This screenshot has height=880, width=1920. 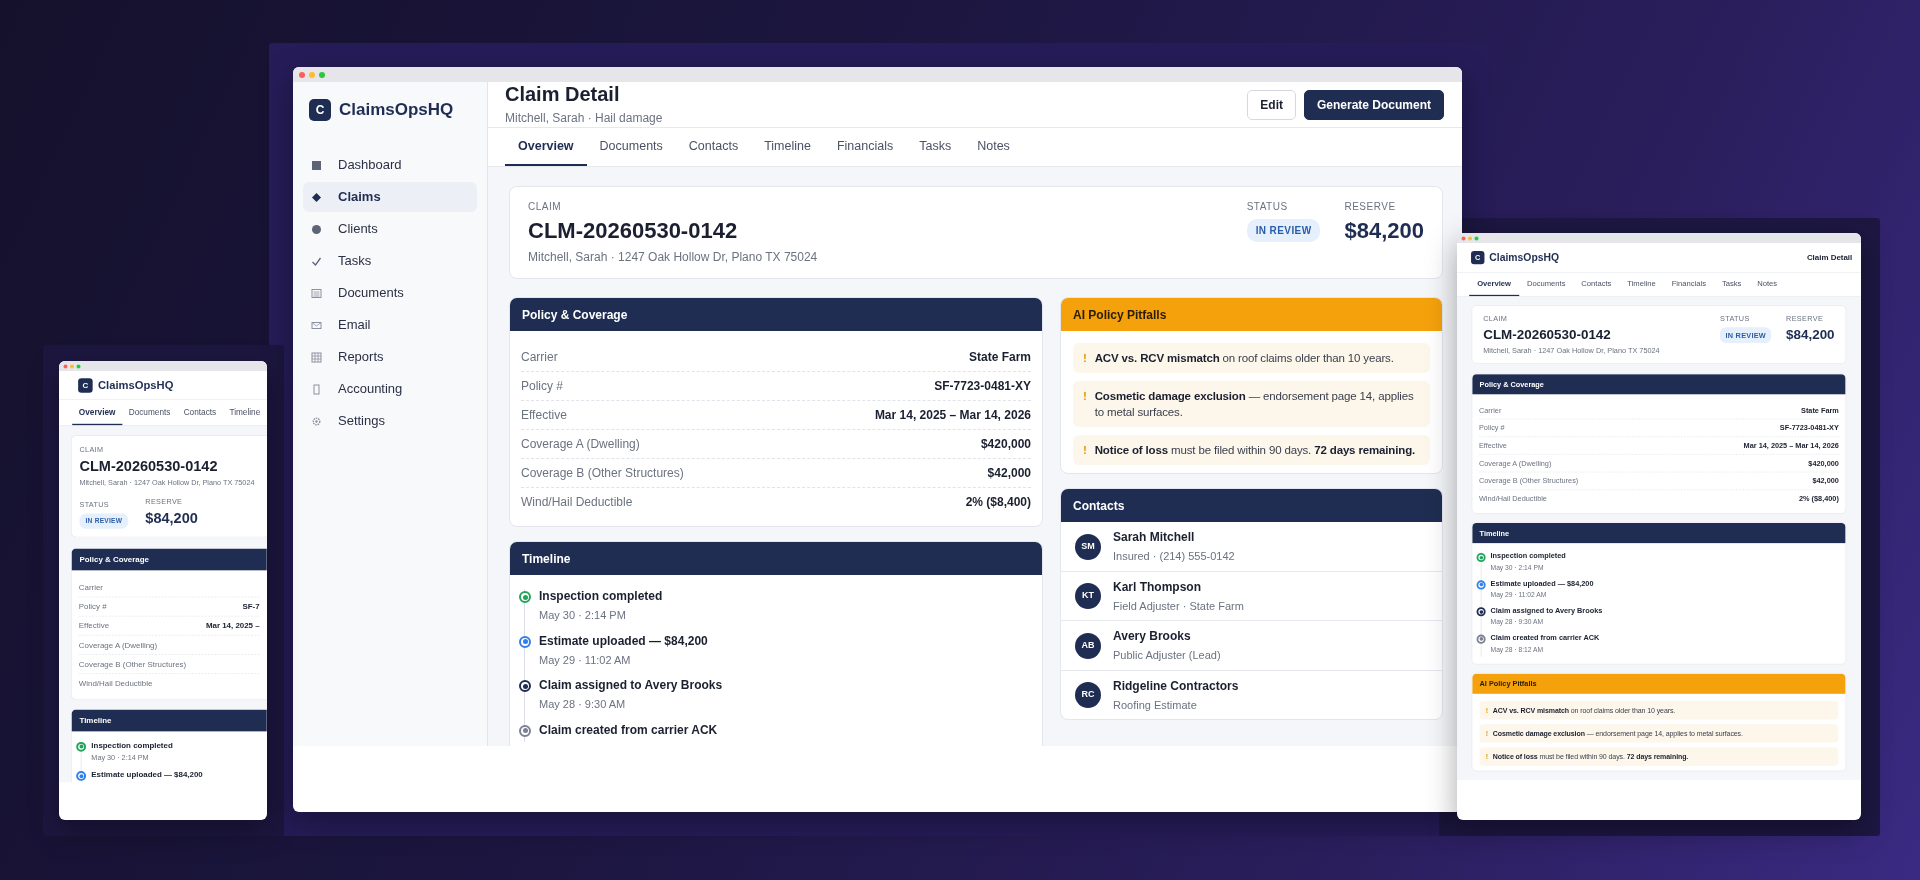 What do you see at coordinates (1088, 546) in the screenshot?
I see `avatar-initials: SM` at bounding box center [1088, 546].